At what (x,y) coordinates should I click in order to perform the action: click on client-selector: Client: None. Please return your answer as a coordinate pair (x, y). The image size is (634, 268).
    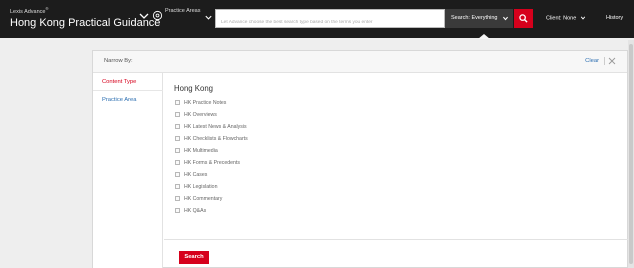
    Looking at the image, I should click on (566, 18).